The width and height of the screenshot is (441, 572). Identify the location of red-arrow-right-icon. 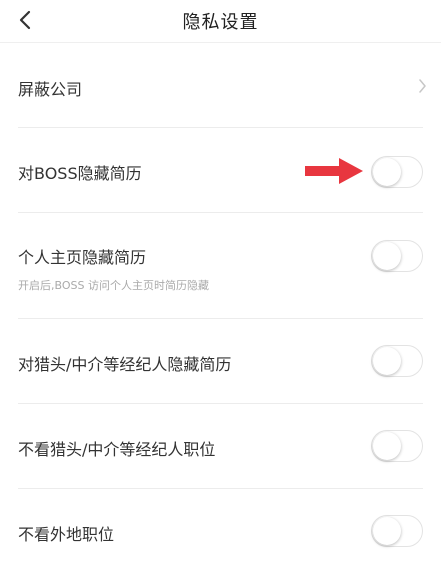
(334, 171).